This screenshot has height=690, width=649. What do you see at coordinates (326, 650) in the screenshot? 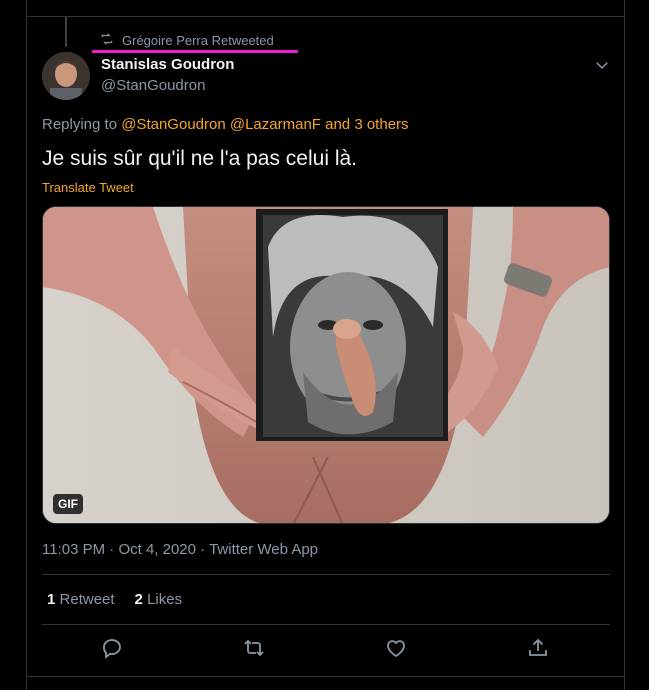
I see `action-bar` at bounding box center [326, 650].